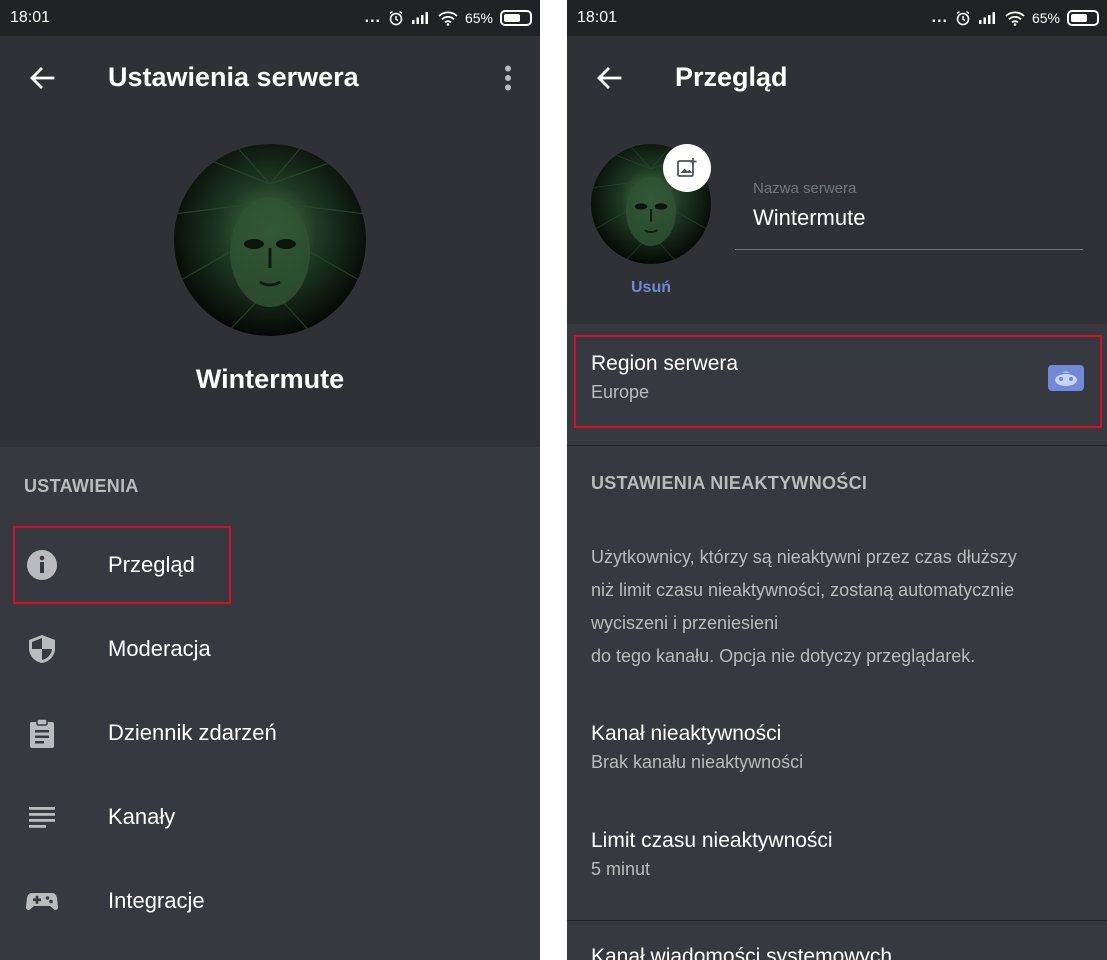 Image resolution: width=1107 pixels, height=960 pixels. I want to click on shield-icon, so click(42, 649).